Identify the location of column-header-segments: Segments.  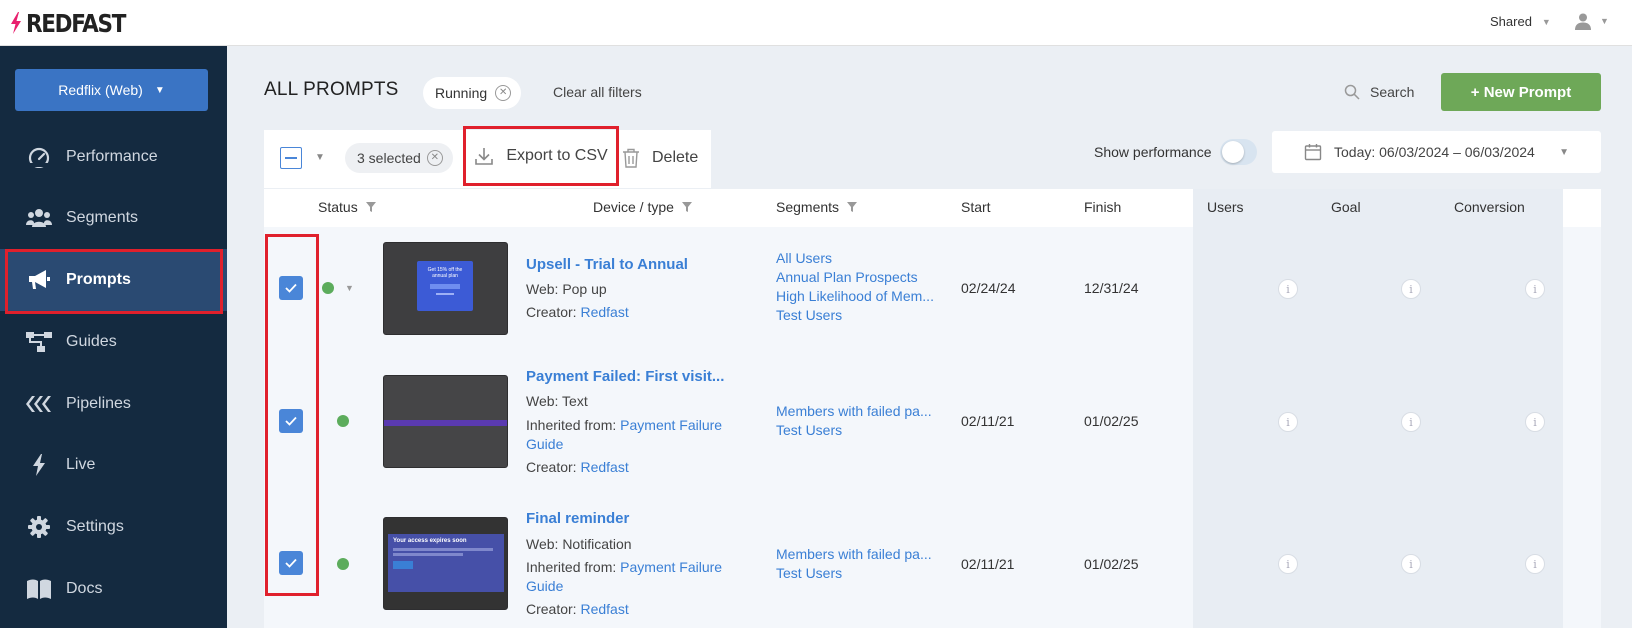
(817, 207).